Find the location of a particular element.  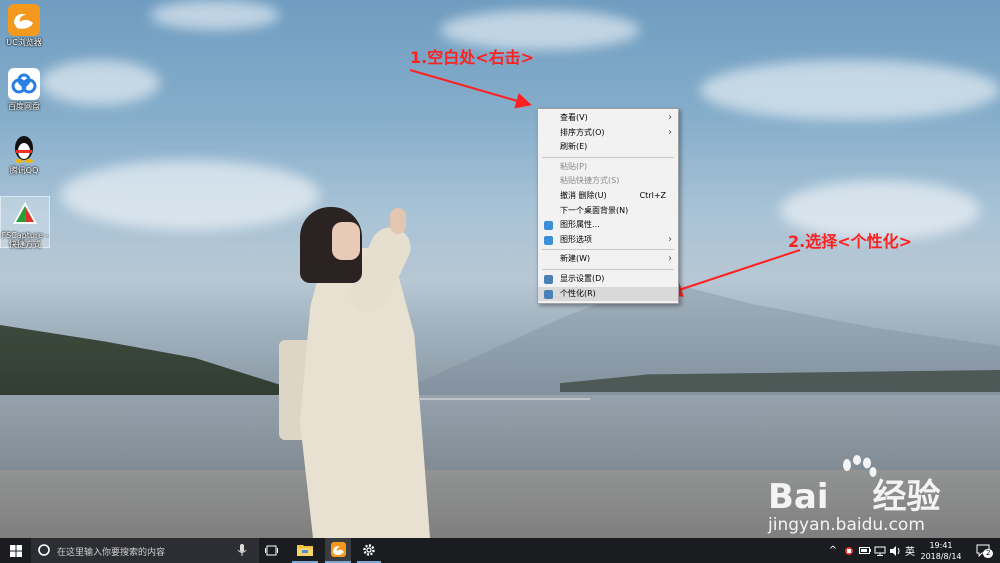

settings-gear-icon is located at coordinates (369, 549).